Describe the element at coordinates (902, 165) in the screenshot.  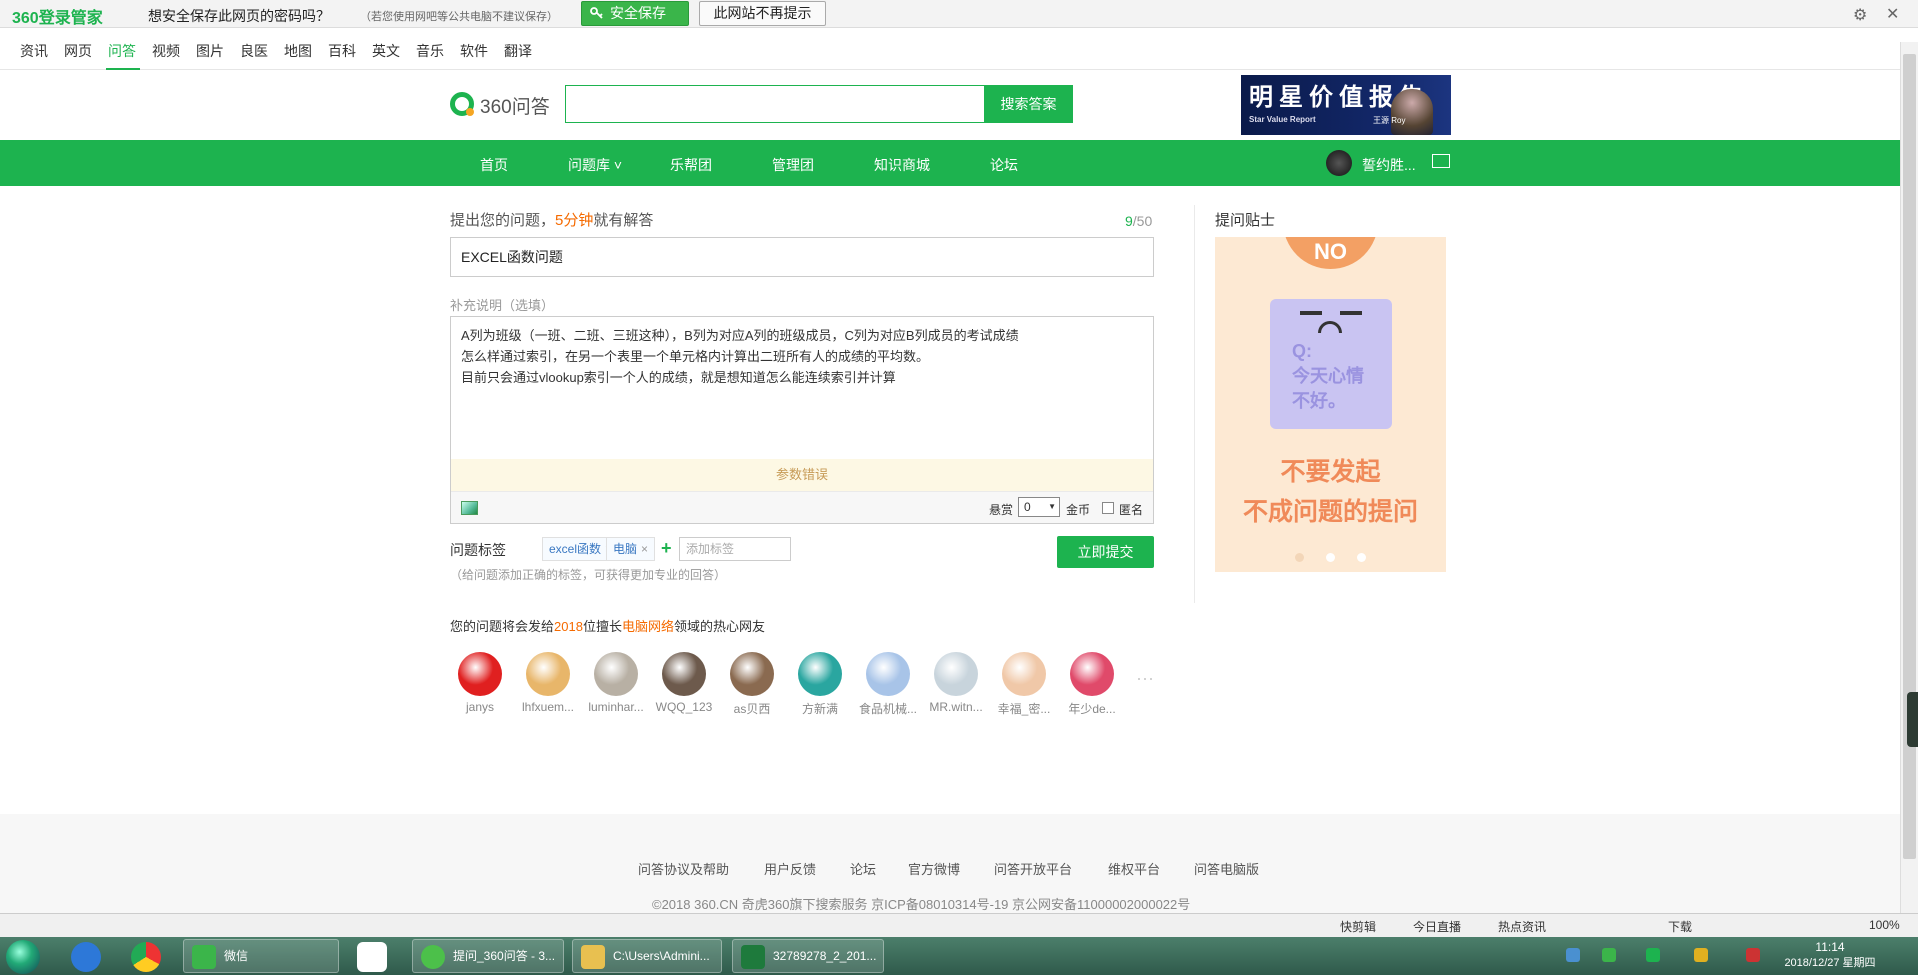
I see `nav-knowledge-mall: 知识商城` at that location.